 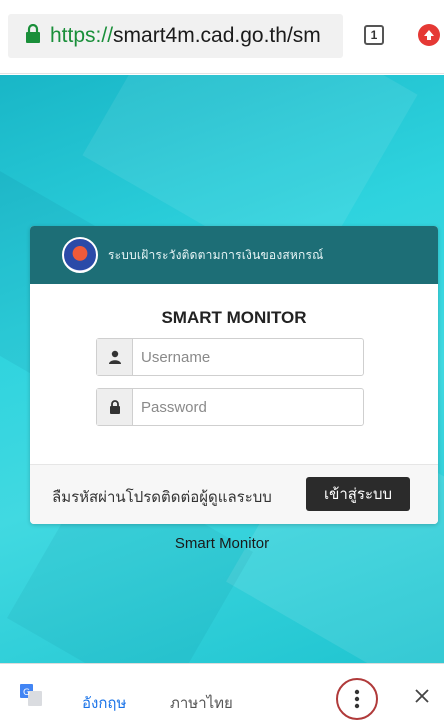 What do you see at coordinates (429, 35) in the screenshot?
I see `update-icon` at bounding box center [429, 35].